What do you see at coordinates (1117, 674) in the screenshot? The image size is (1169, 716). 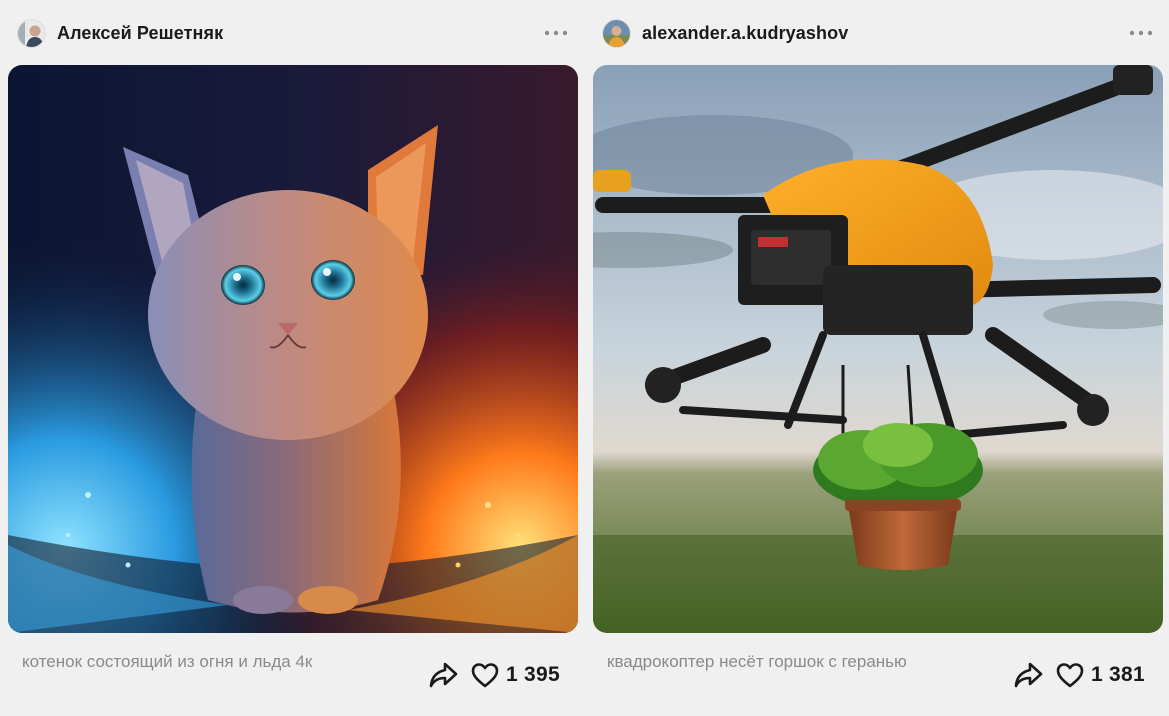 I see `like-count: 1 381` at bounding box center [1117, 674].